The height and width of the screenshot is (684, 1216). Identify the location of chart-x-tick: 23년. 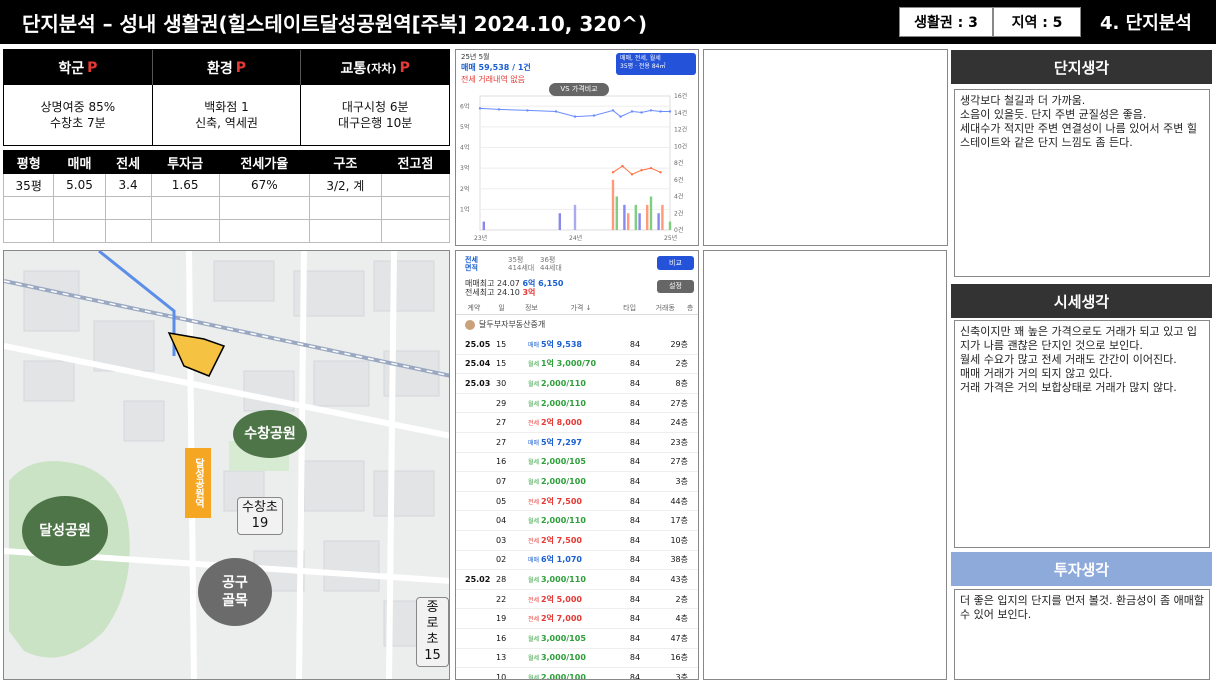
(480, 238).